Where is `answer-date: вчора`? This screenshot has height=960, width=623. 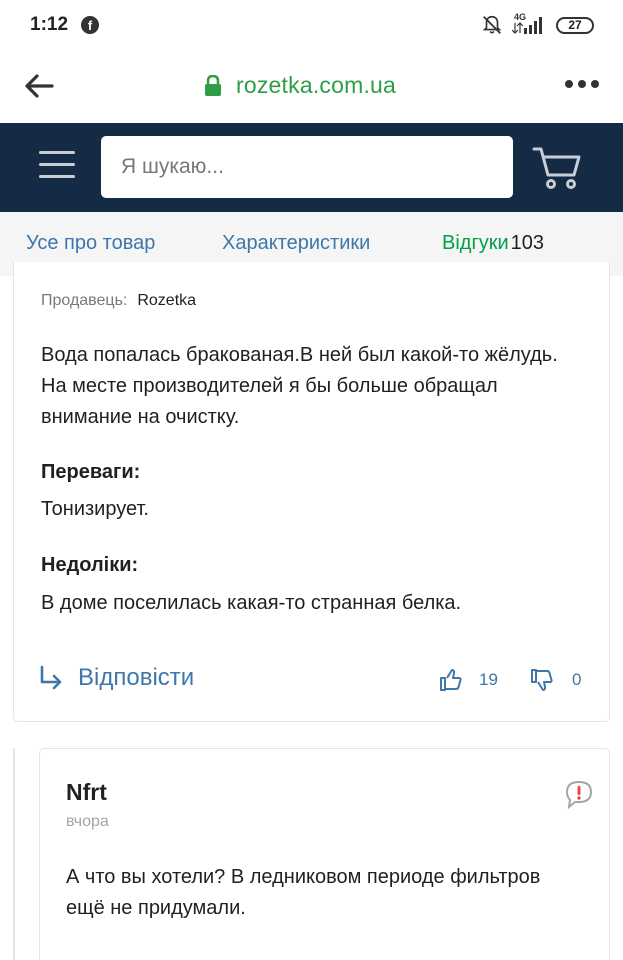
answer-date: вчора is located at coordinates (87, 821).